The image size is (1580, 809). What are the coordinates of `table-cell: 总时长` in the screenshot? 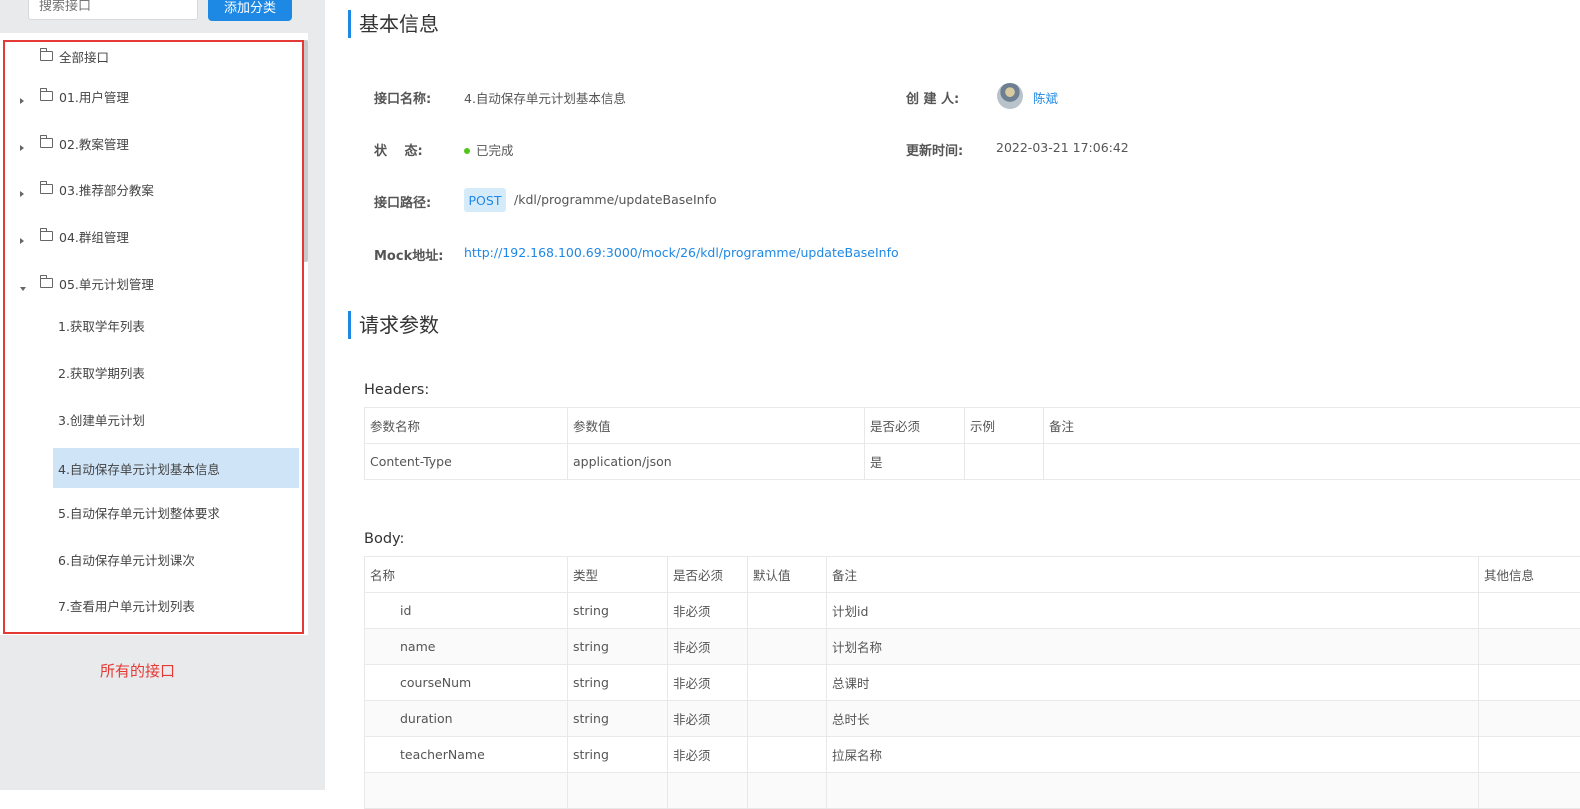 It's located at (1153, 719).